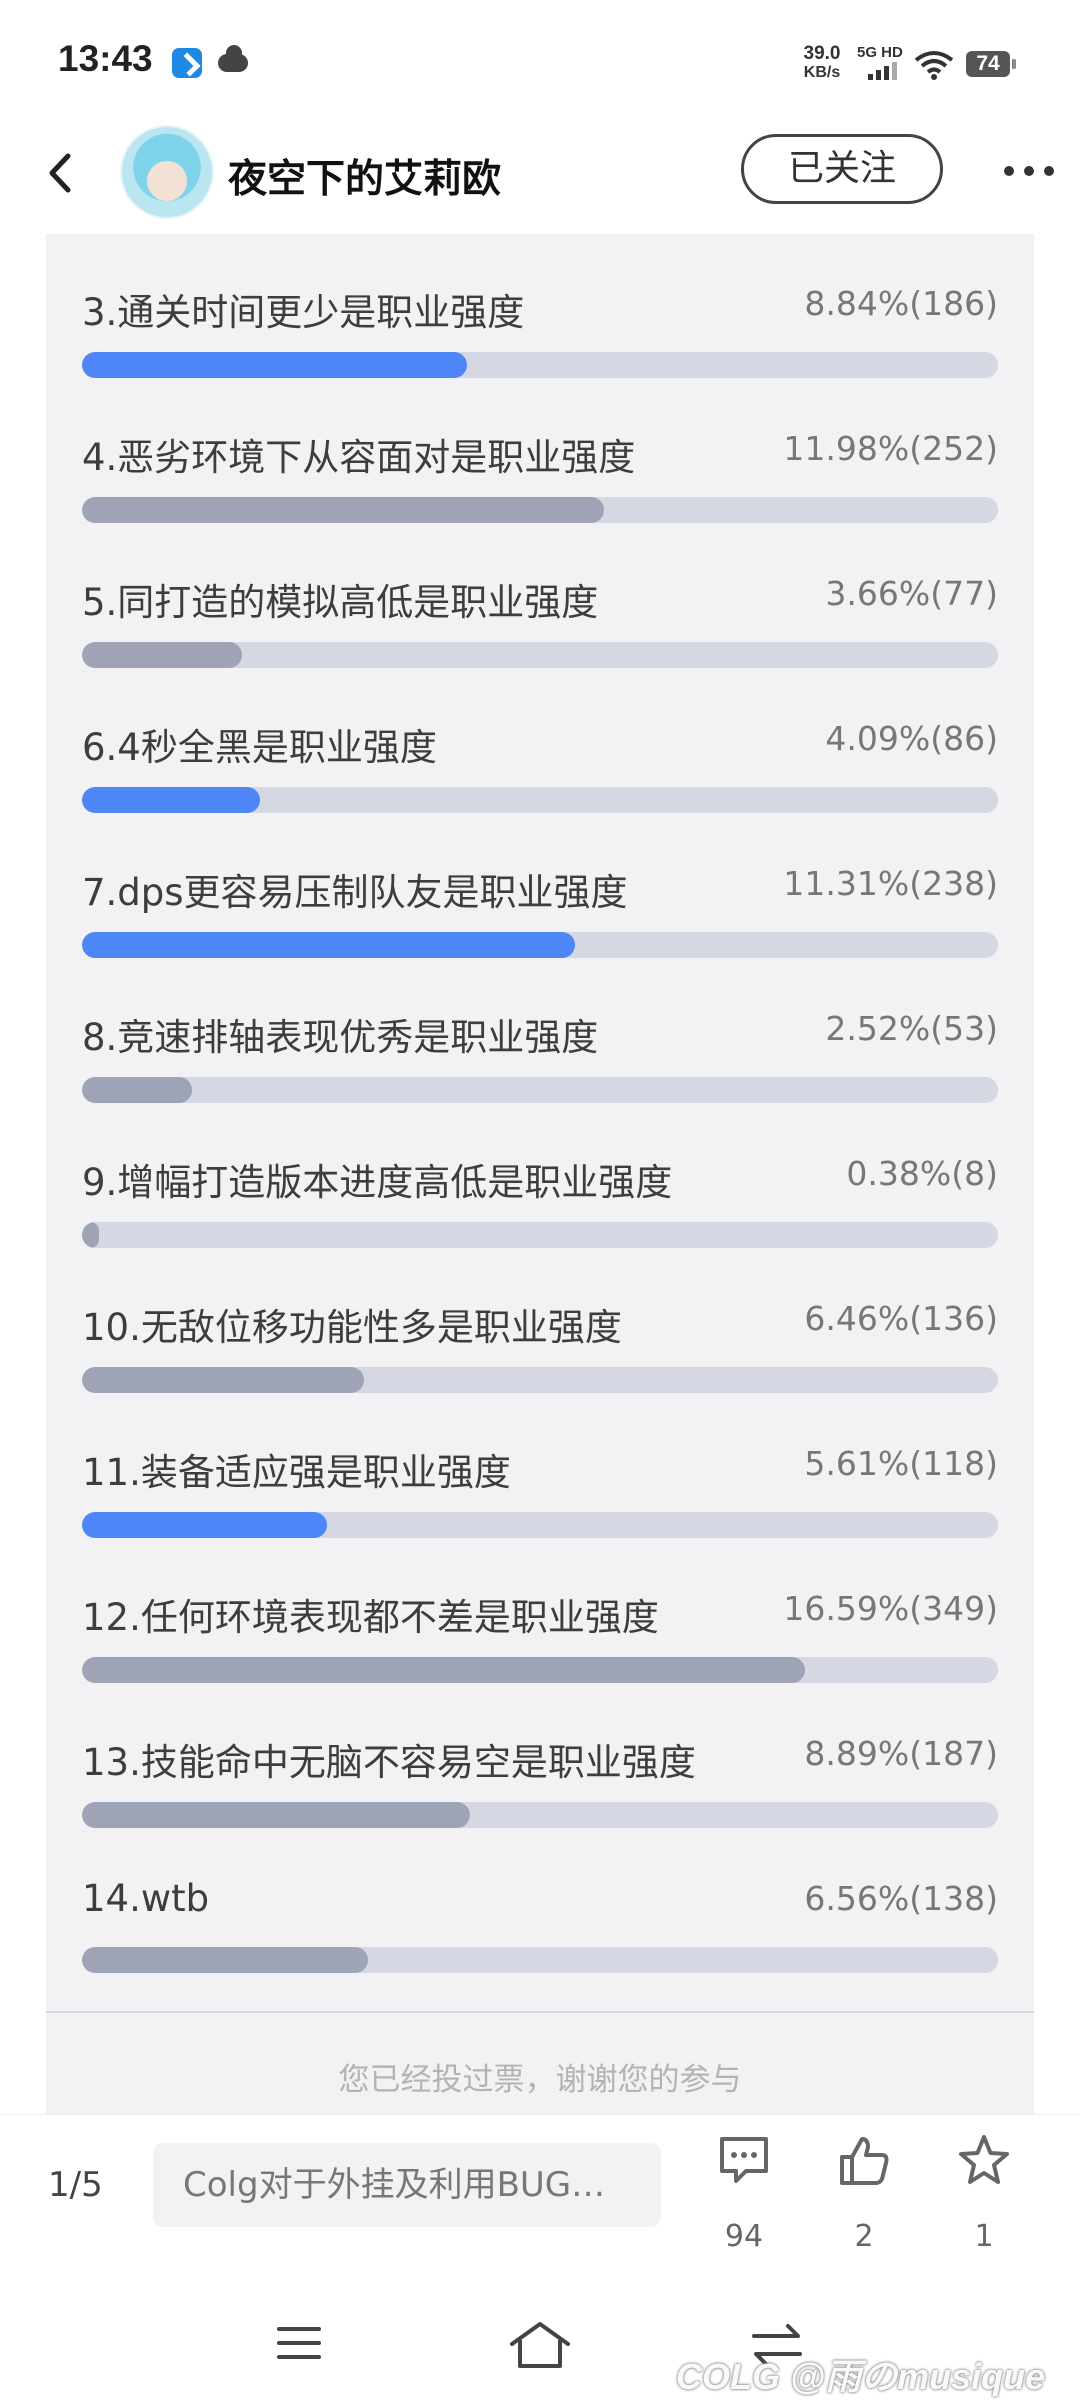 The width and height of the screenshot is (1080, 2408). What do you see at coordinates (259, 747) in the screenshot?
I see `poll-option-label: 6.4秒全黑是职业强度` at bounding box center [259, 747].